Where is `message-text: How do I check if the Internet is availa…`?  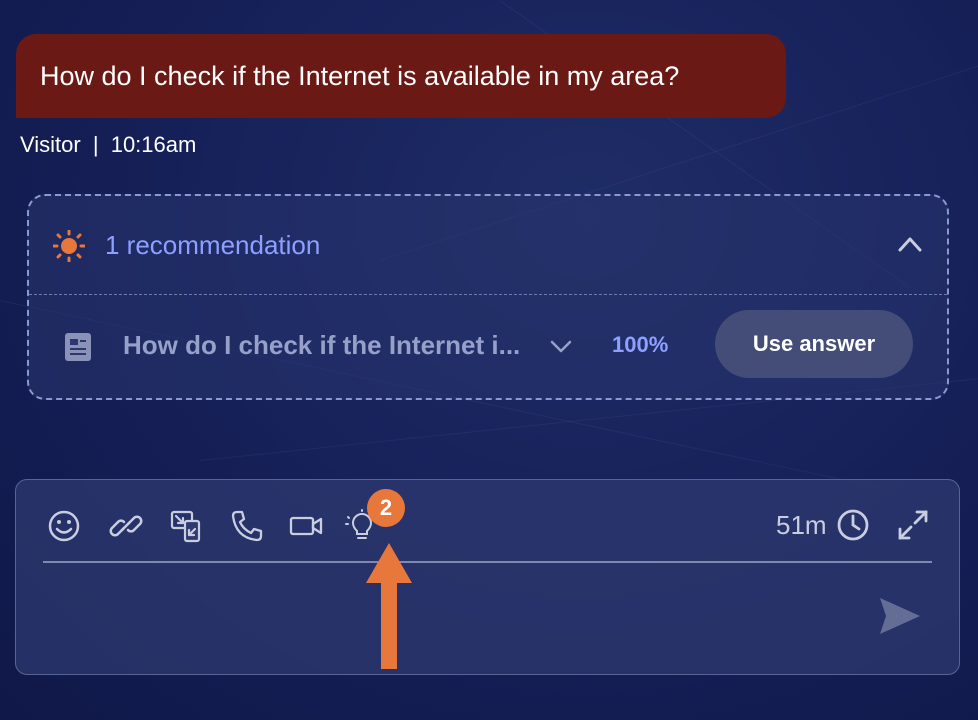 message-text: How do I check if the Internet is availa… is located at coordinates (360, 75).